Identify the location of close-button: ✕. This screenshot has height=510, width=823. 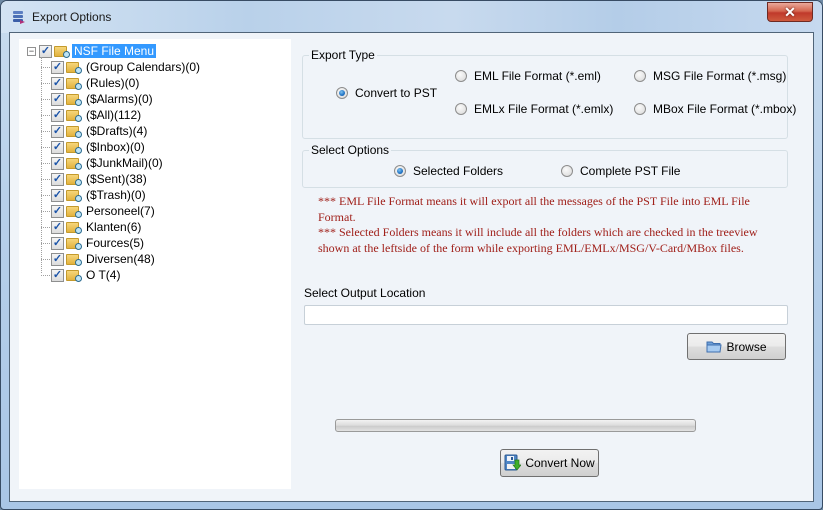
(790, 12).